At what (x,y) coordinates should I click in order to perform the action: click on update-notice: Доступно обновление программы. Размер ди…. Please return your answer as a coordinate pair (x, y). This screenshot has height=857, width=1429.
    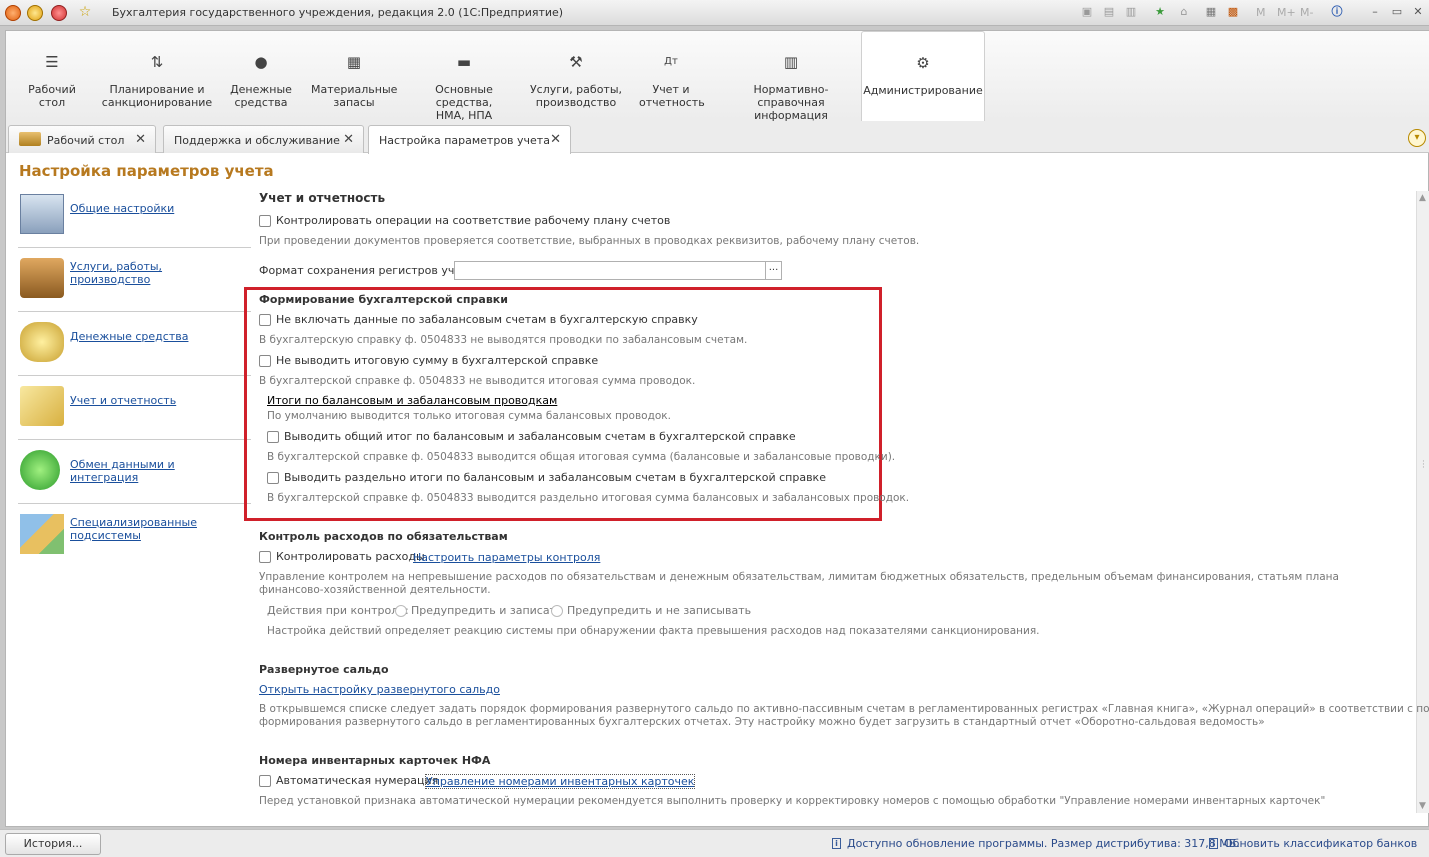
    Looking at the image, I should click on (1043, 843).